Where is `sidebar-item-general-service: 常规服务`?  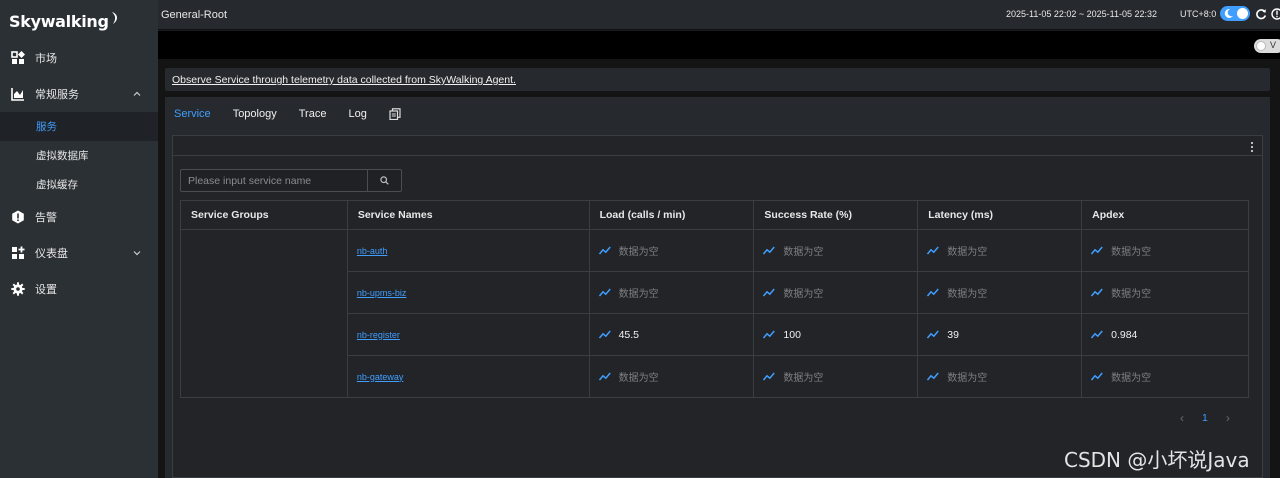
sidebar-item-general-service: 常规服务 is located at coordinates (79, 94).